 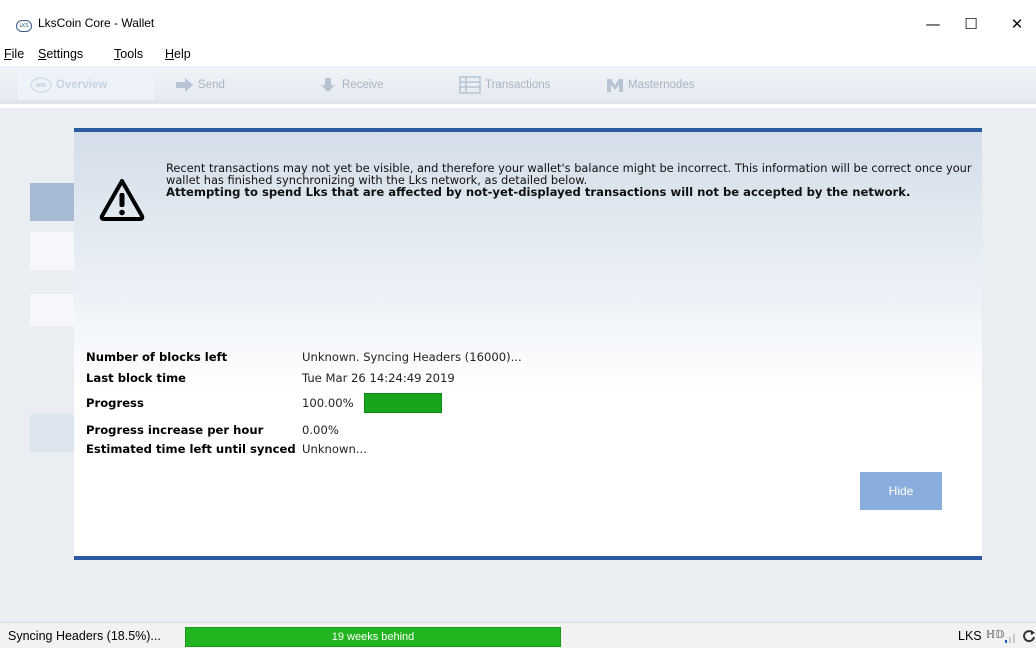 I want to click on warning-icon, so click(x=122, y=200).